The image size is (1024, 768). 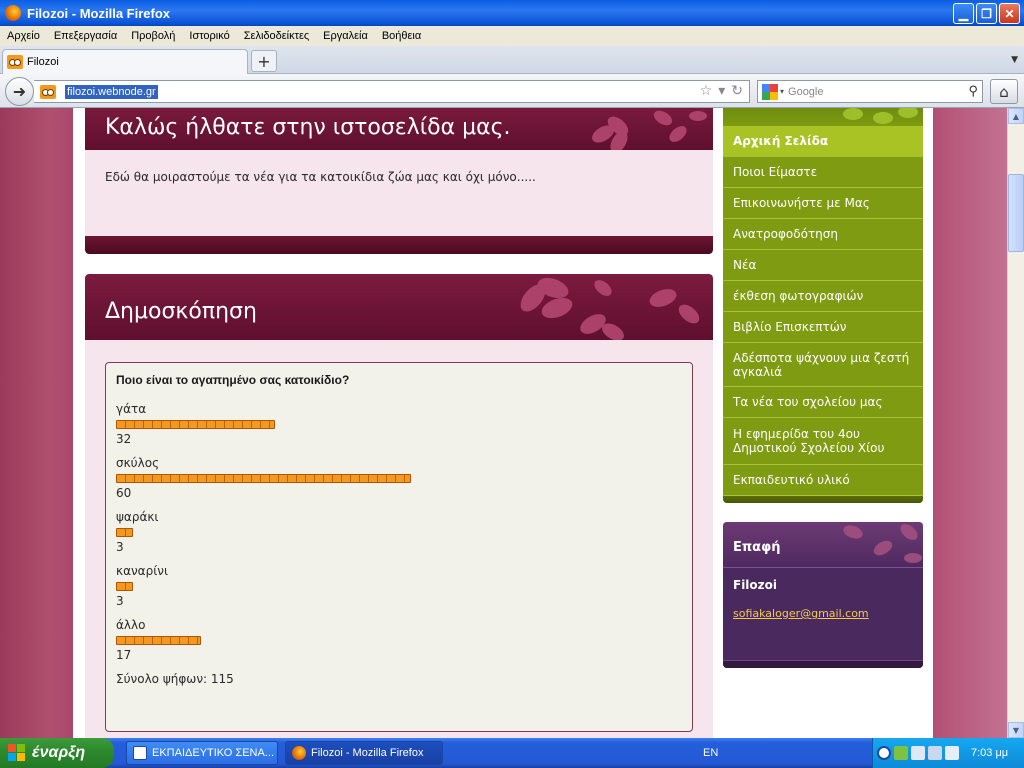 I want to click on window-title: Filozoi - Mozilla Firefox, so click(x=98, y=13).